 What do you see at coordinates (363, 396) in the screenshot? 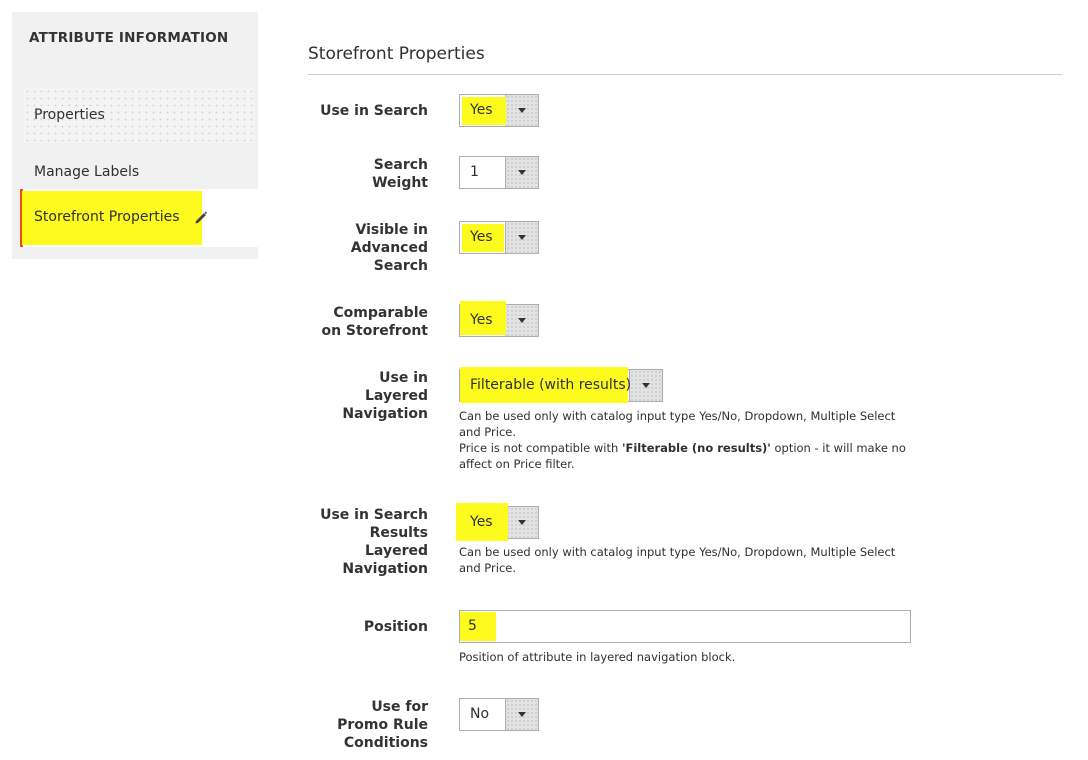
I see `layered-navigation-label: Use in Layered Navigation` at bounding box center [363, 396].